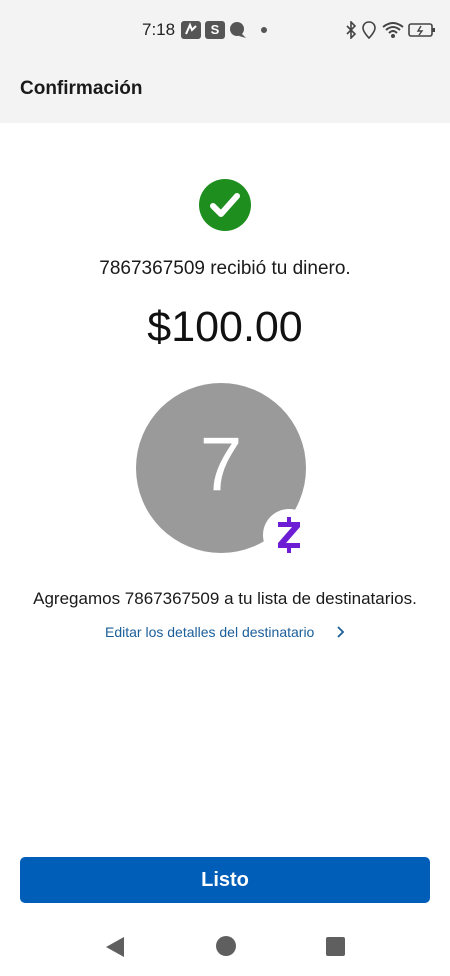  Describe the element at coordinates (81, 88) in the screenshot. I see `page-title: Confirmación` at that location.